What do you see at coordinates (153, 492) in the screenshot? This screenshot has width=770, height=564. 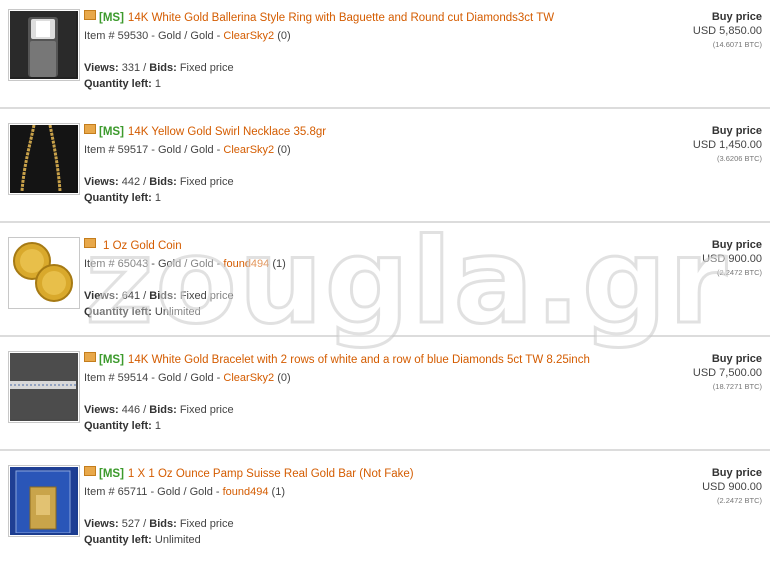 I see `item-meta: Item # 65711 - Gold / Gold -` at bounding box center [153, 492].